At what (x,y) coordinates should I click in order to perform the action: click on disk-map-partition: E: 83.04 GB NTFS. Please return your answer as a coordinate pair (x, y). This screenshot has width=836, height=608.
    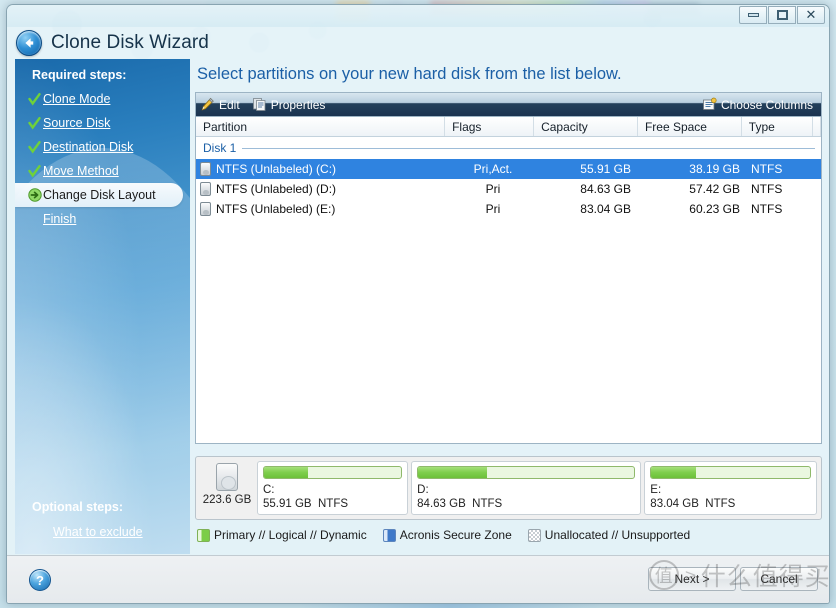
    Looking at the image, I should click on (730, 488).